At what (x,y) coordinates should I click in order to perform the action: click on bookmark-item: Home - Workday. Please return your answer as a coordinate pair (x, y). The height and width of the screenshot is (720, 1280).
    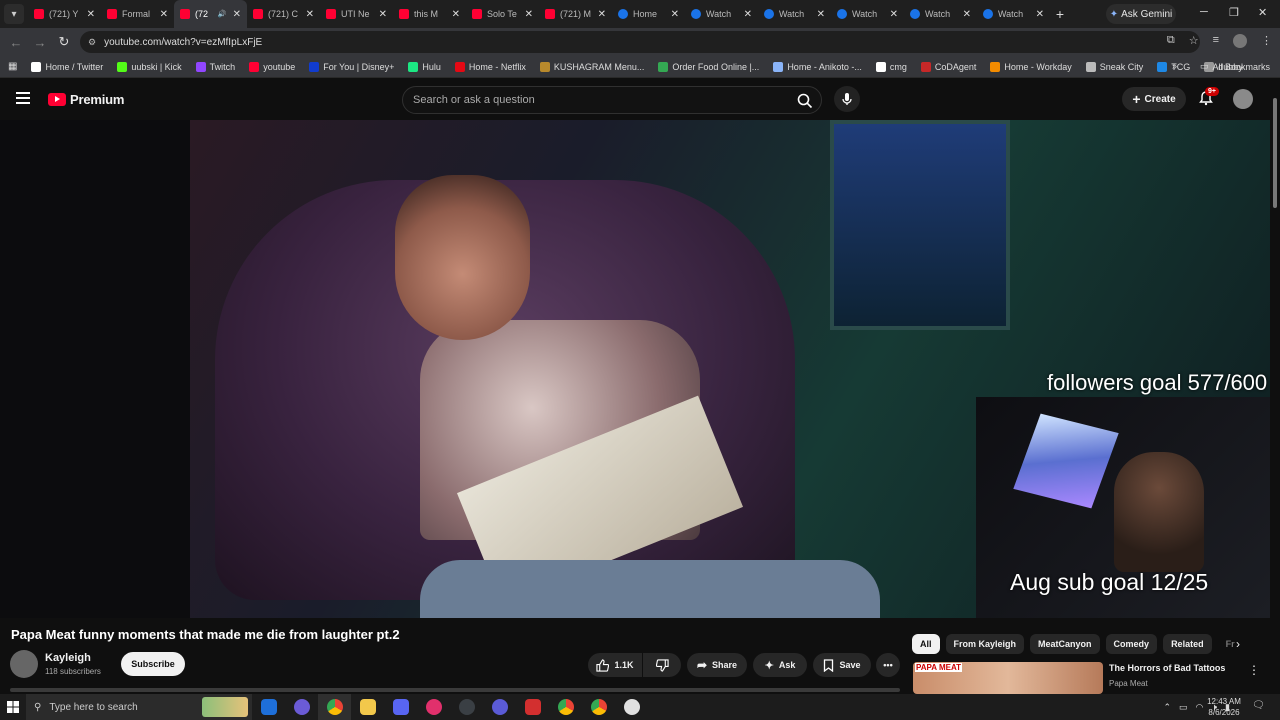
    Looking at the image, I should click on (1031, 66).